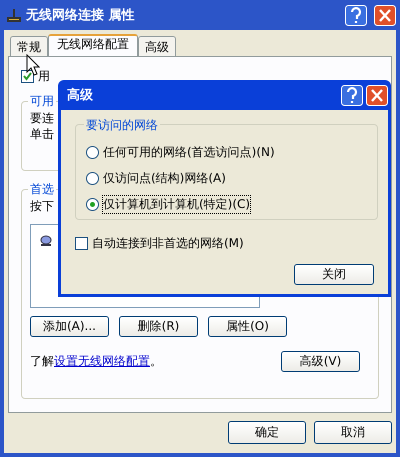 The height and width of the screenshot is (457, 400). What do you see at coordinates (247, 326) in the screenshot?
I see `list-button: 属性(O)` at bounding box center [247, 326].